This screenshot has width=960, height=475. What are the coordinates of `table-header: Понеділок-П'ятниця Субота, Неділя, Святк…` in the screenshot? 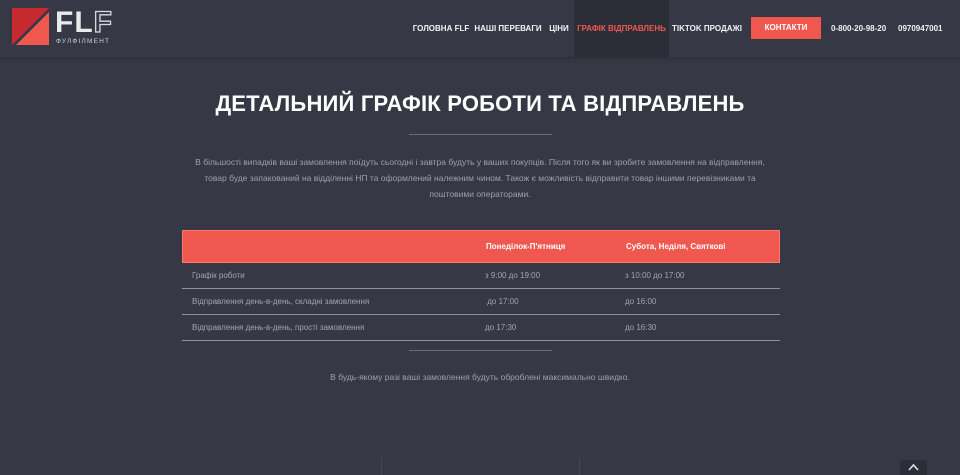 It's located at (481, 246).